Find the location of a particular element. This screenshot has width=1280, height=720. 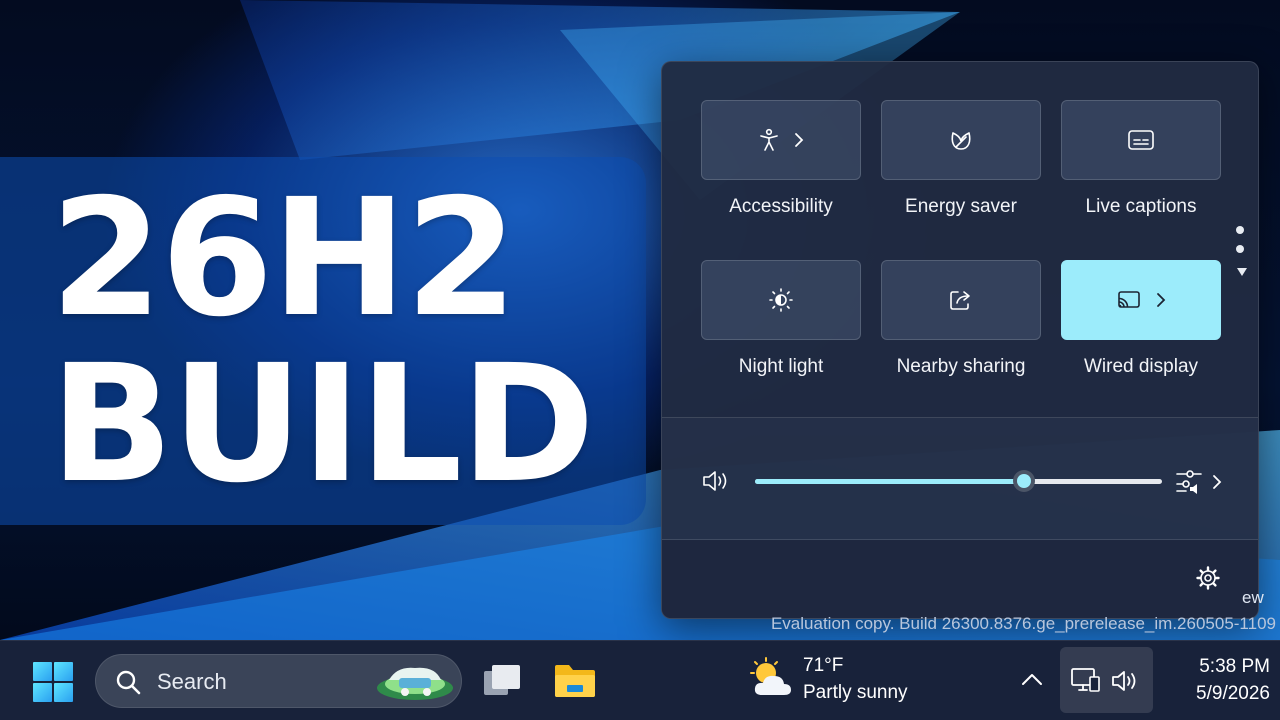

system-tray-group is located at coordinates (1106, 680).